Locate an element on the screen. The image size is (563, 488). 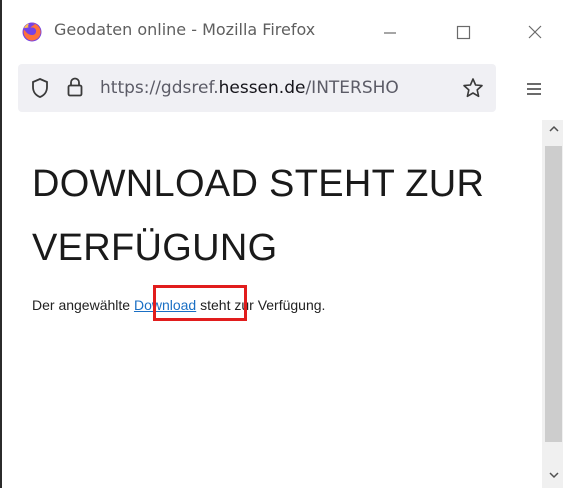
minimize-button is located at coordinates (390, 32).